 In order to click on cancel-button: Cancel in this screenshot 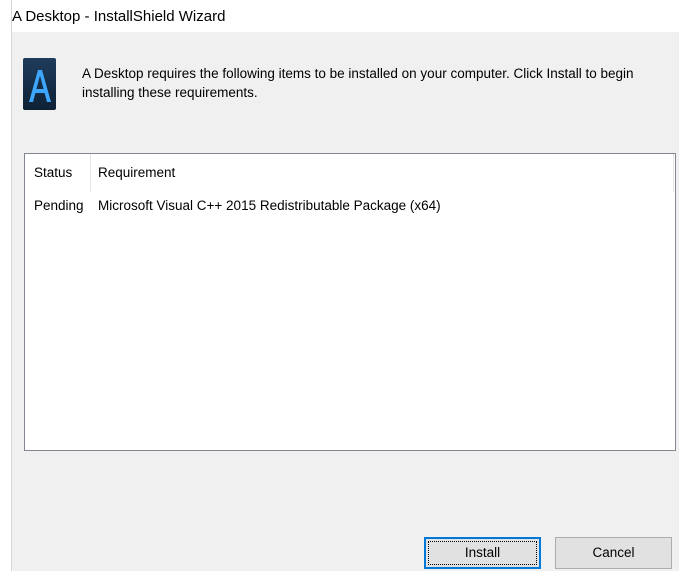, I will do `click(613, 553)`.